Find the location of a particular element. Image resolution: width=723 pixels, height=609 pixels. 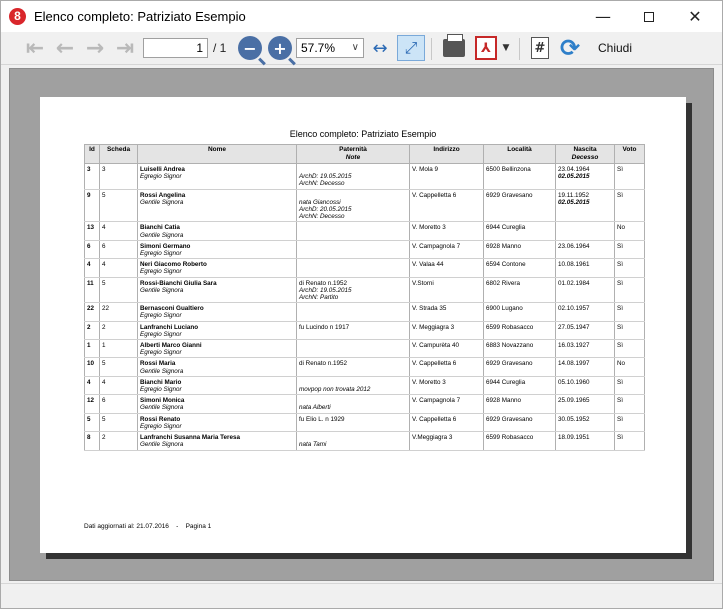

fit-page-button: ⤢ is located at coordinates (411, 48).